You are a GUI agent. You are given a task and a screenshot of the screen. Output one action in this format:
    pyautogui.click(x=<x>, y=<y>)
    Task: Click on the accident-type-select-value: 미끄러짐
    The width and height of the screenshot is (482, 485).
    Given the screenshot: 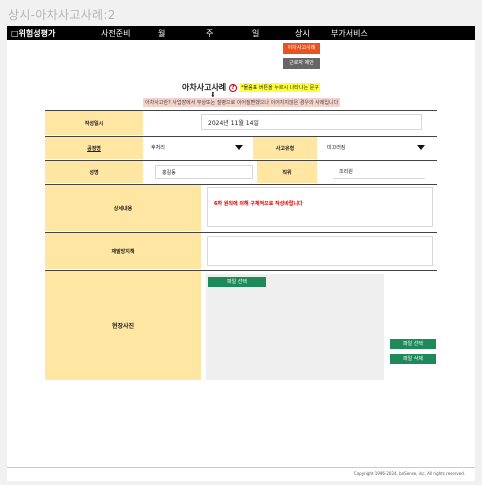 What is the action you would take?
    pyautogui.click(x=336, y=147)
    